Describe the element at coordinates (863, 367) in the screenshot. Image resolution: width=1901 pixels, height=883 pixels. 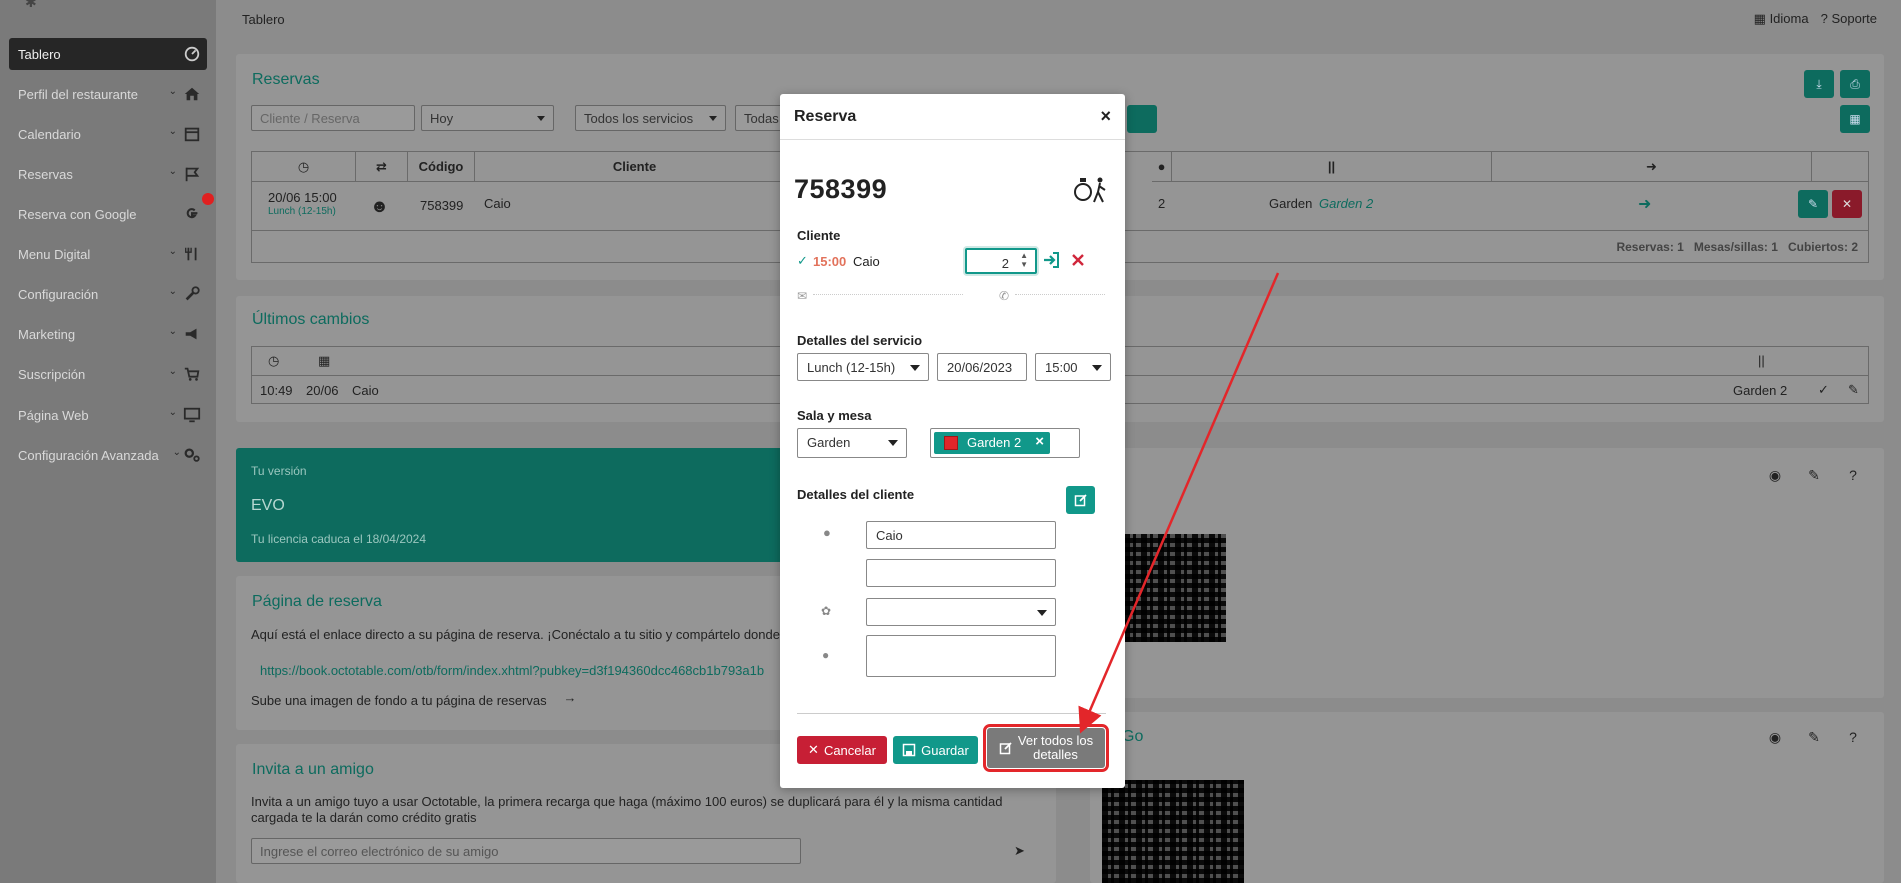
I see `service-select: Lunch (12-15h)` at that location.